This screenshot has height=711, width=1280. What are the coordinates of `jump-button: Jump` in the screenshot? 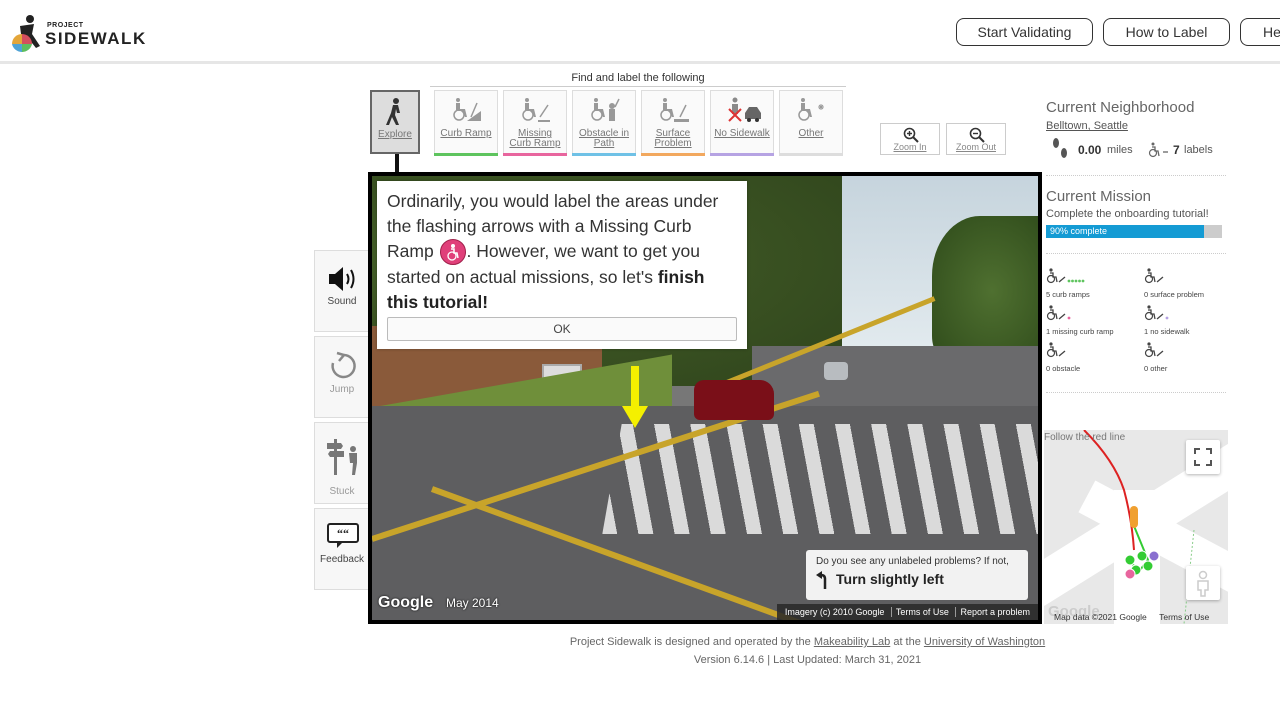 It's located at (342, 377).